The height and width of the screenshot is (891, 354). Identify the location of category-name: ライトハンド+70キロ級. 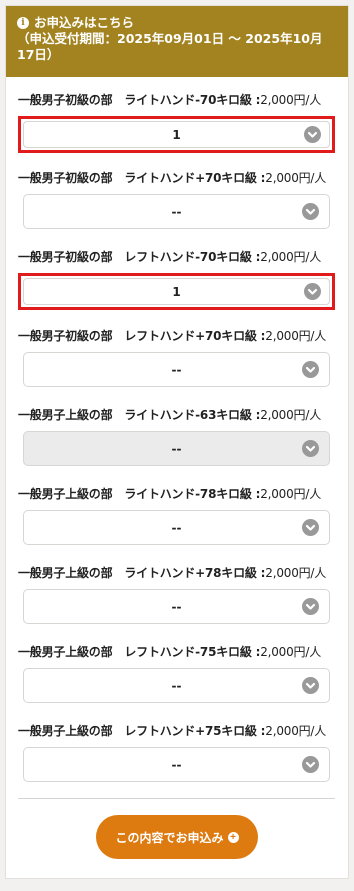
(190, 178).